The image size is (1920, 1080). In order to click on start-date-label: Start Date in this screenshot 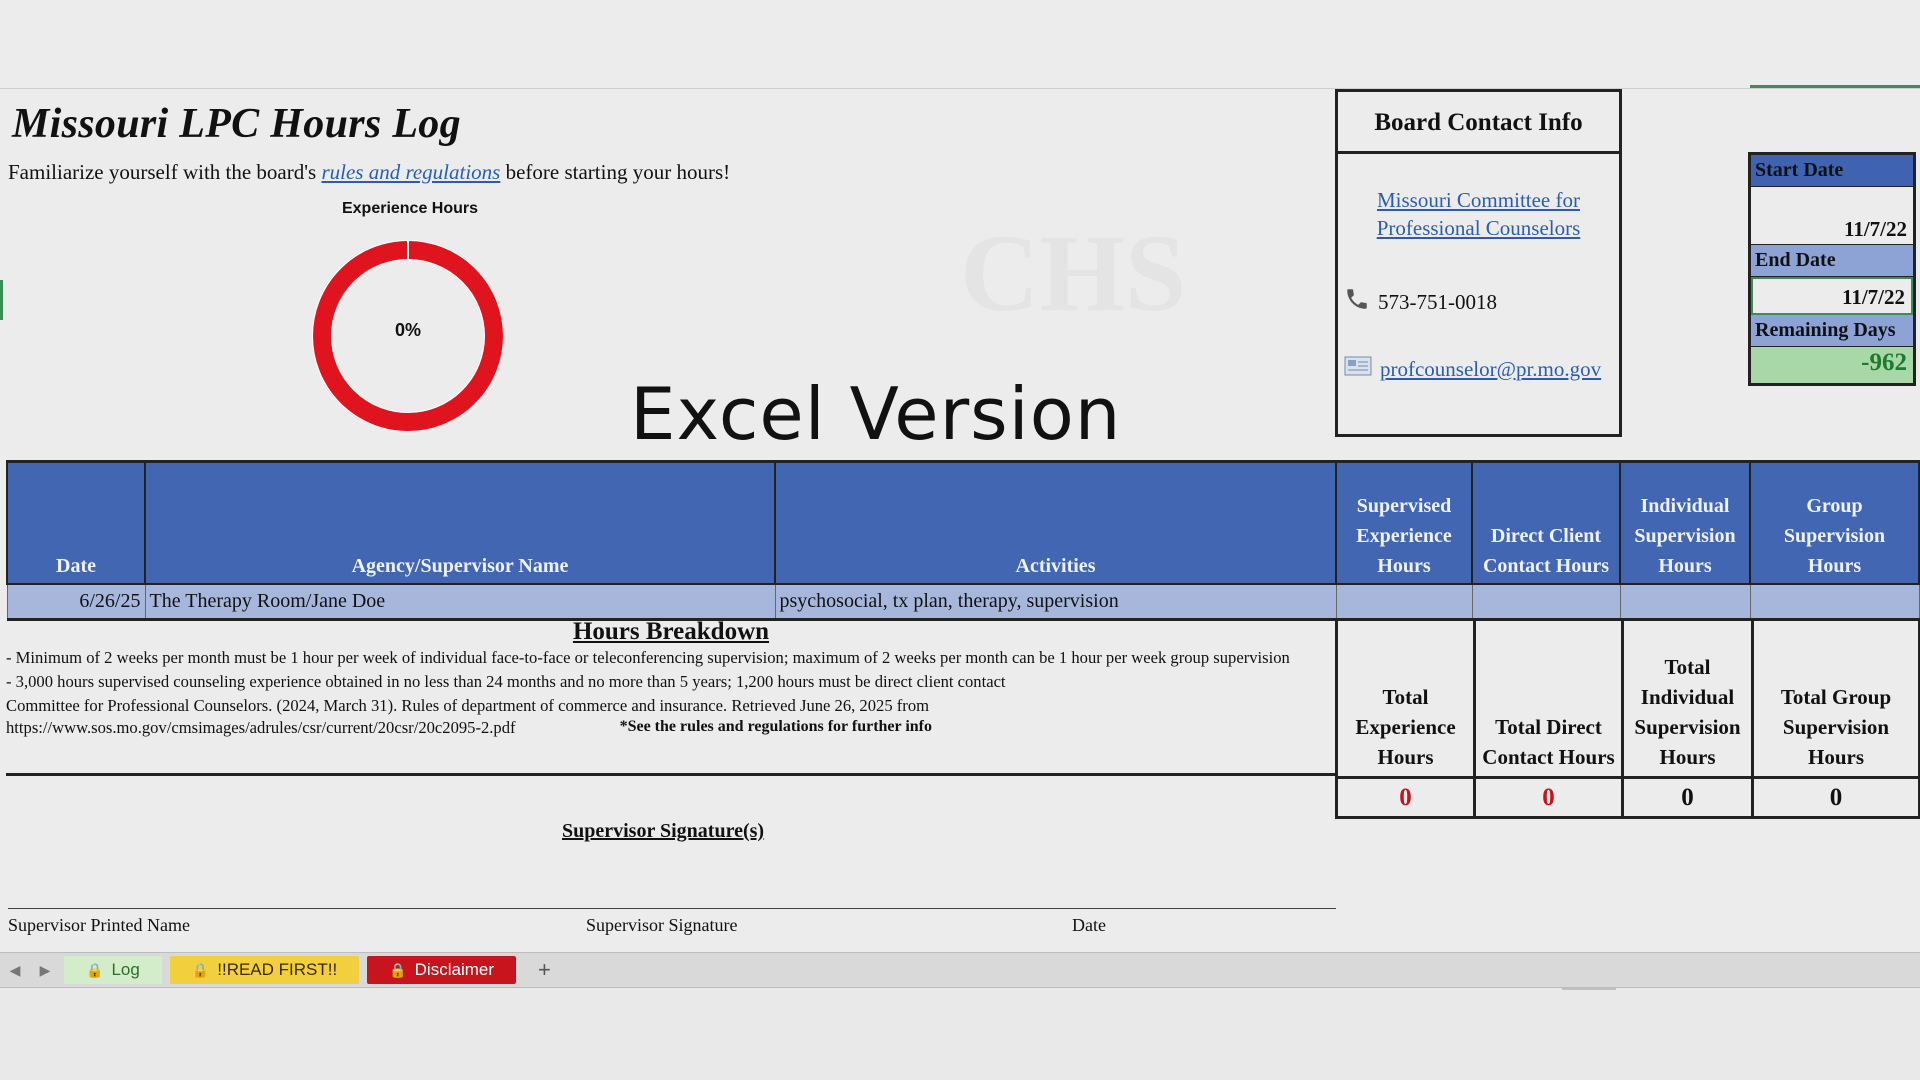, I will do `click(1832, 171)`.